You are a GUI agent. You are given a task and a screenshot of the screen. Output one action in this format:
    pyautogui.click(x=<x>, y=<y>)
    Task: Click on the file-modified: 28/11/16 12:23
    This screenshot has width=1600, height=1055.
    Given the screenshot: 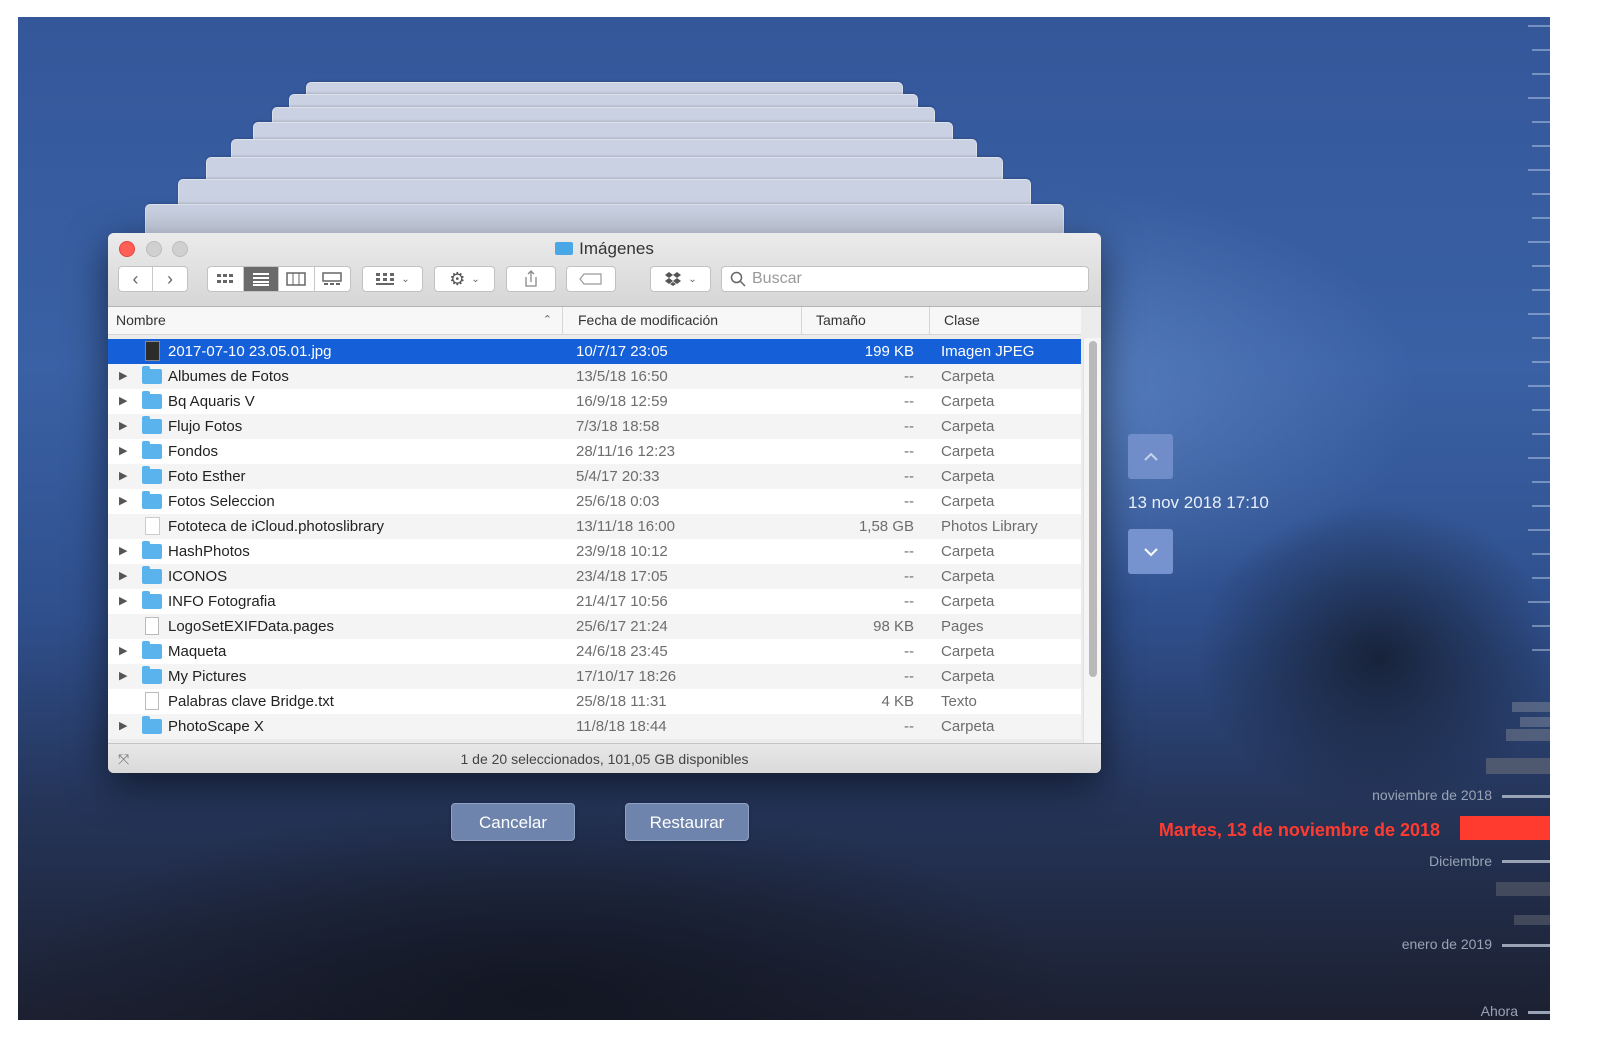 What is the action you would take?
    pyautogui.click(x=625, y=451)
    